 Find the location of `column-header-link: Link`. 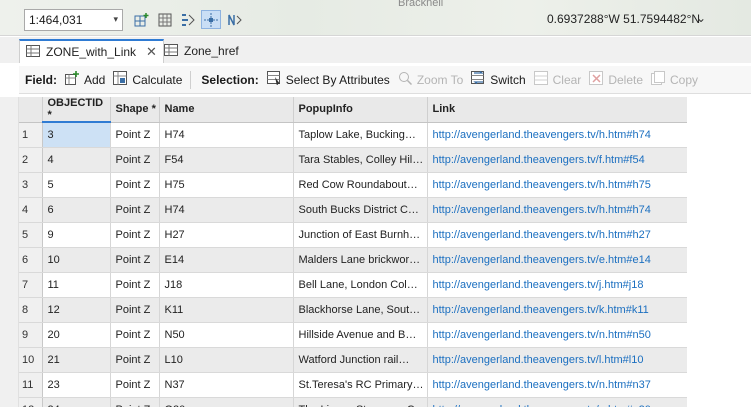

column-header-link: Link is located at coordinates (557, 110).